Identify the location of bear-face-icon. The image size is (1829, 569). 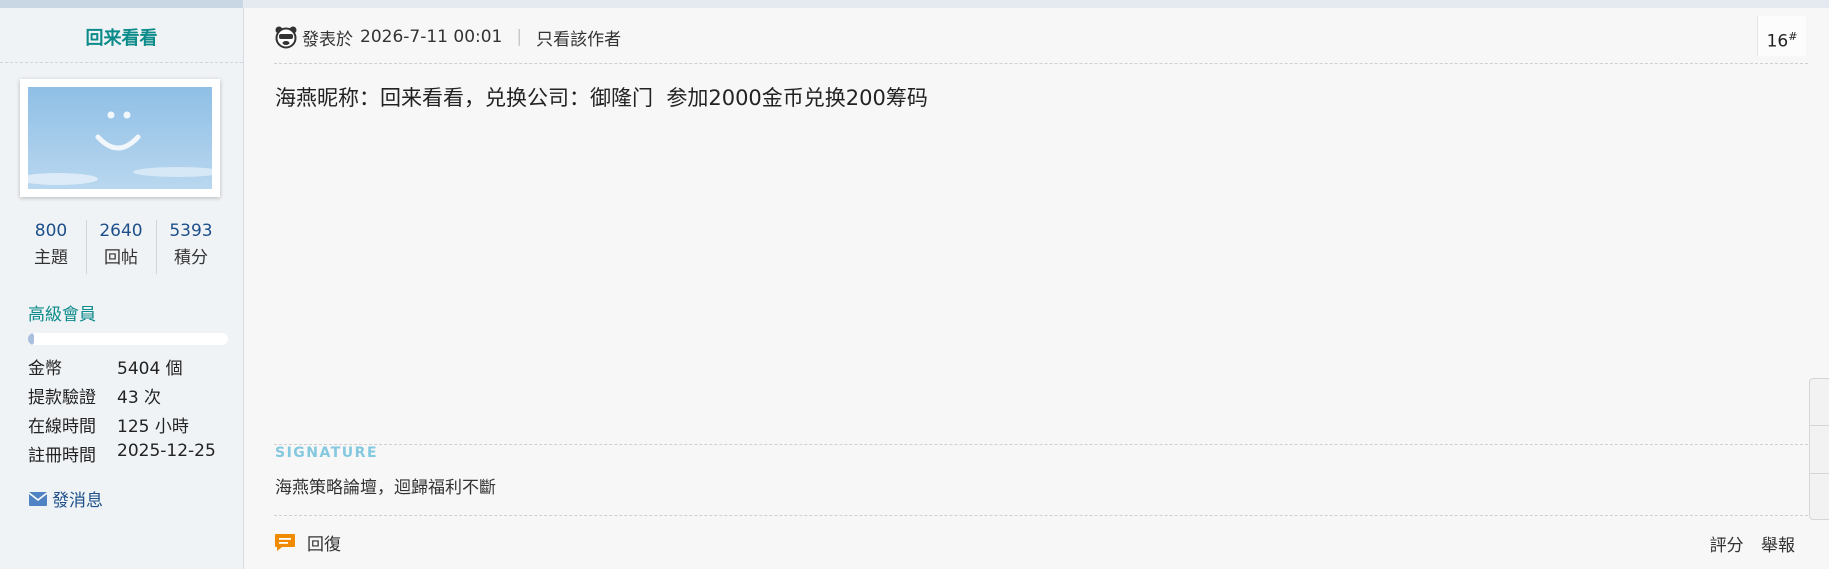
(286, 37).